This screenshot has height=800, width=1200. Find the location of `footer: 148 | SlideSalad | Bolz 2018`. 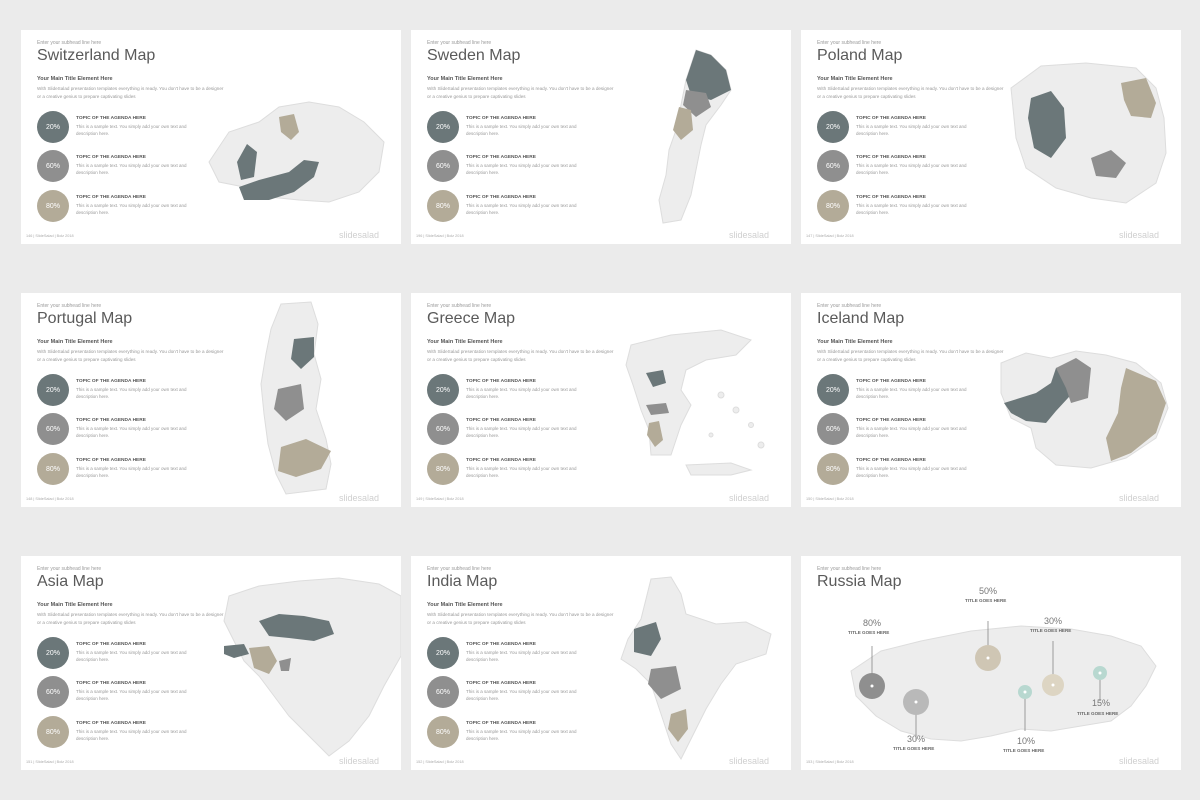

footer: 148 | SlideSalad | Bolz 2018 is located at coordinates (50, 499).